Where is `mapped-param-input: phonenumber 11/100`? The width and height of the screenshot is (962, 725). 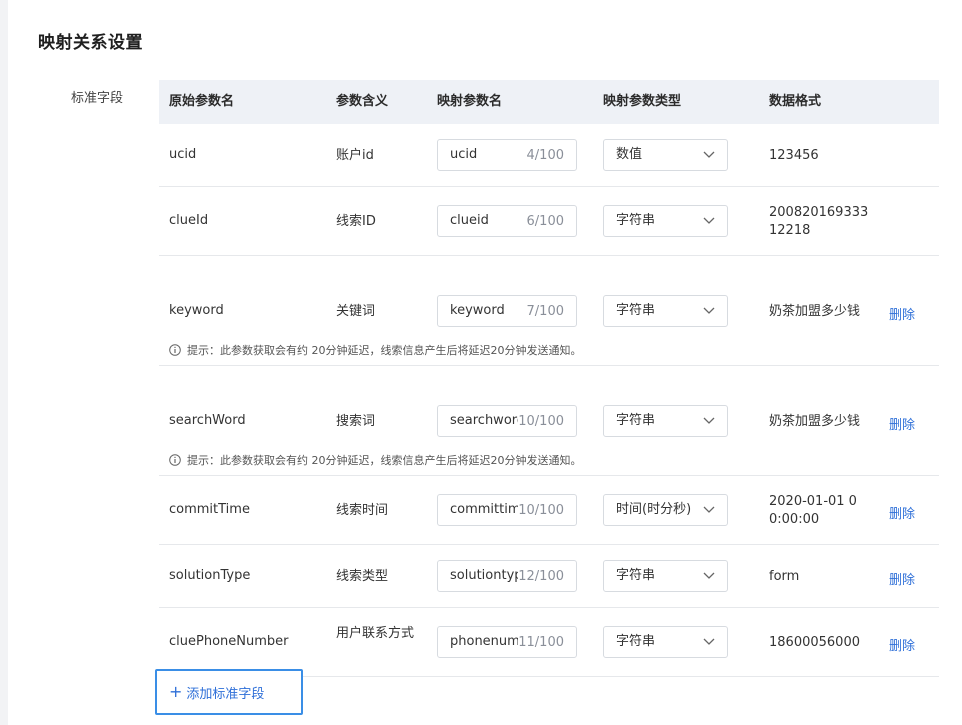 mapped-param-input: phonenumber 11/100 is located at coordinates (507, 642).